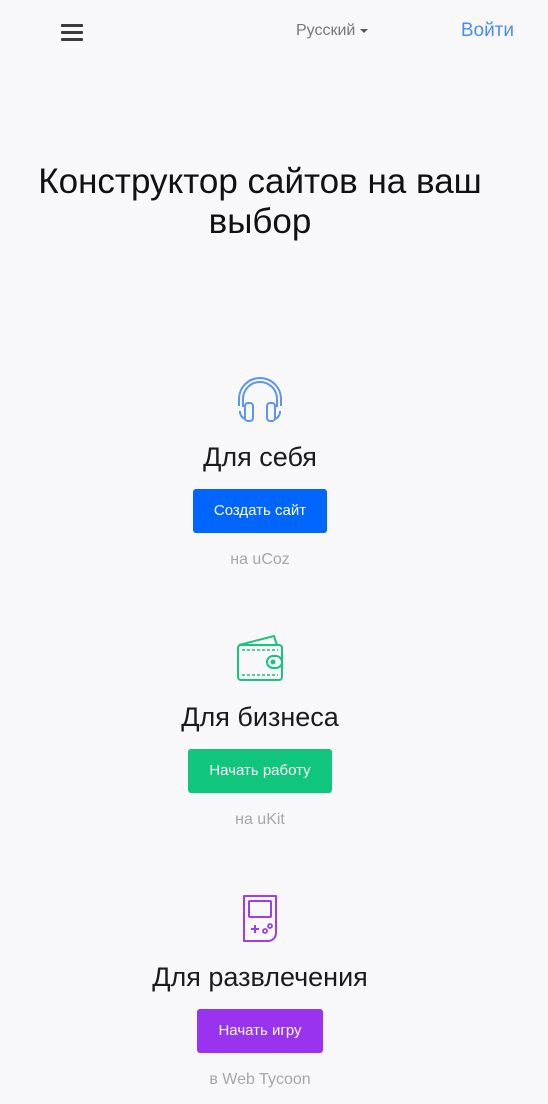  I want to click on create-site-button: Создать сайт, so click(260, 511).